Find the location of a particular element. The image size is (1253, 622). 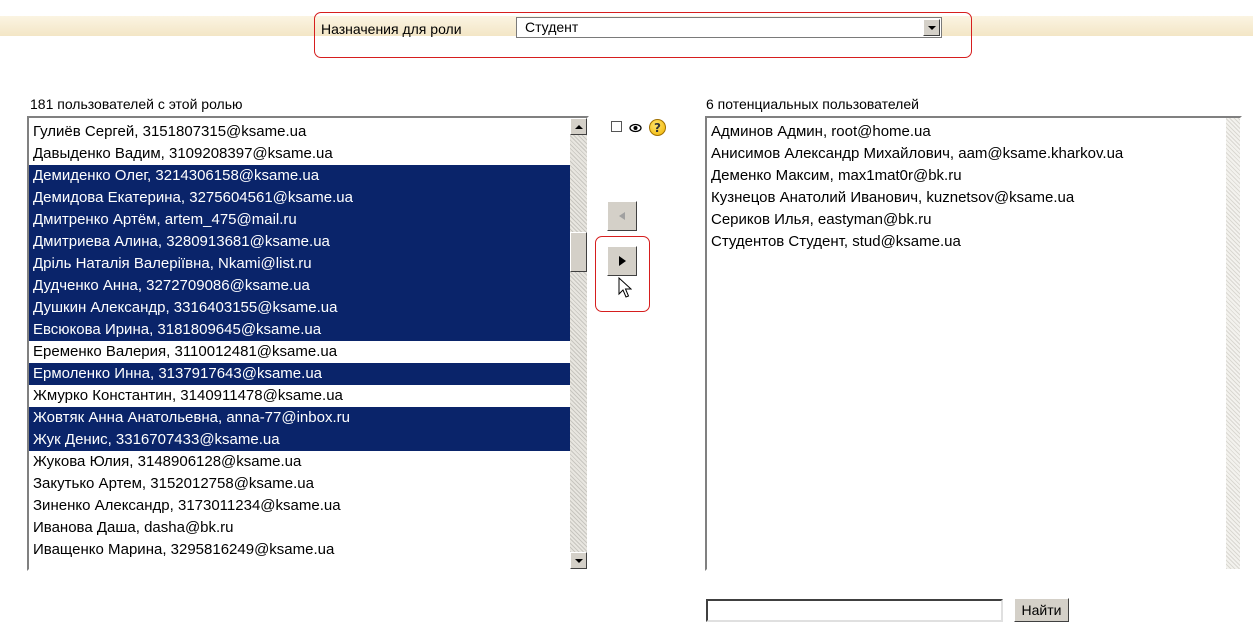

assigned-user-option: Дмитренко Артём, artem_475@mail.ru is located at coordinates (299, 220).